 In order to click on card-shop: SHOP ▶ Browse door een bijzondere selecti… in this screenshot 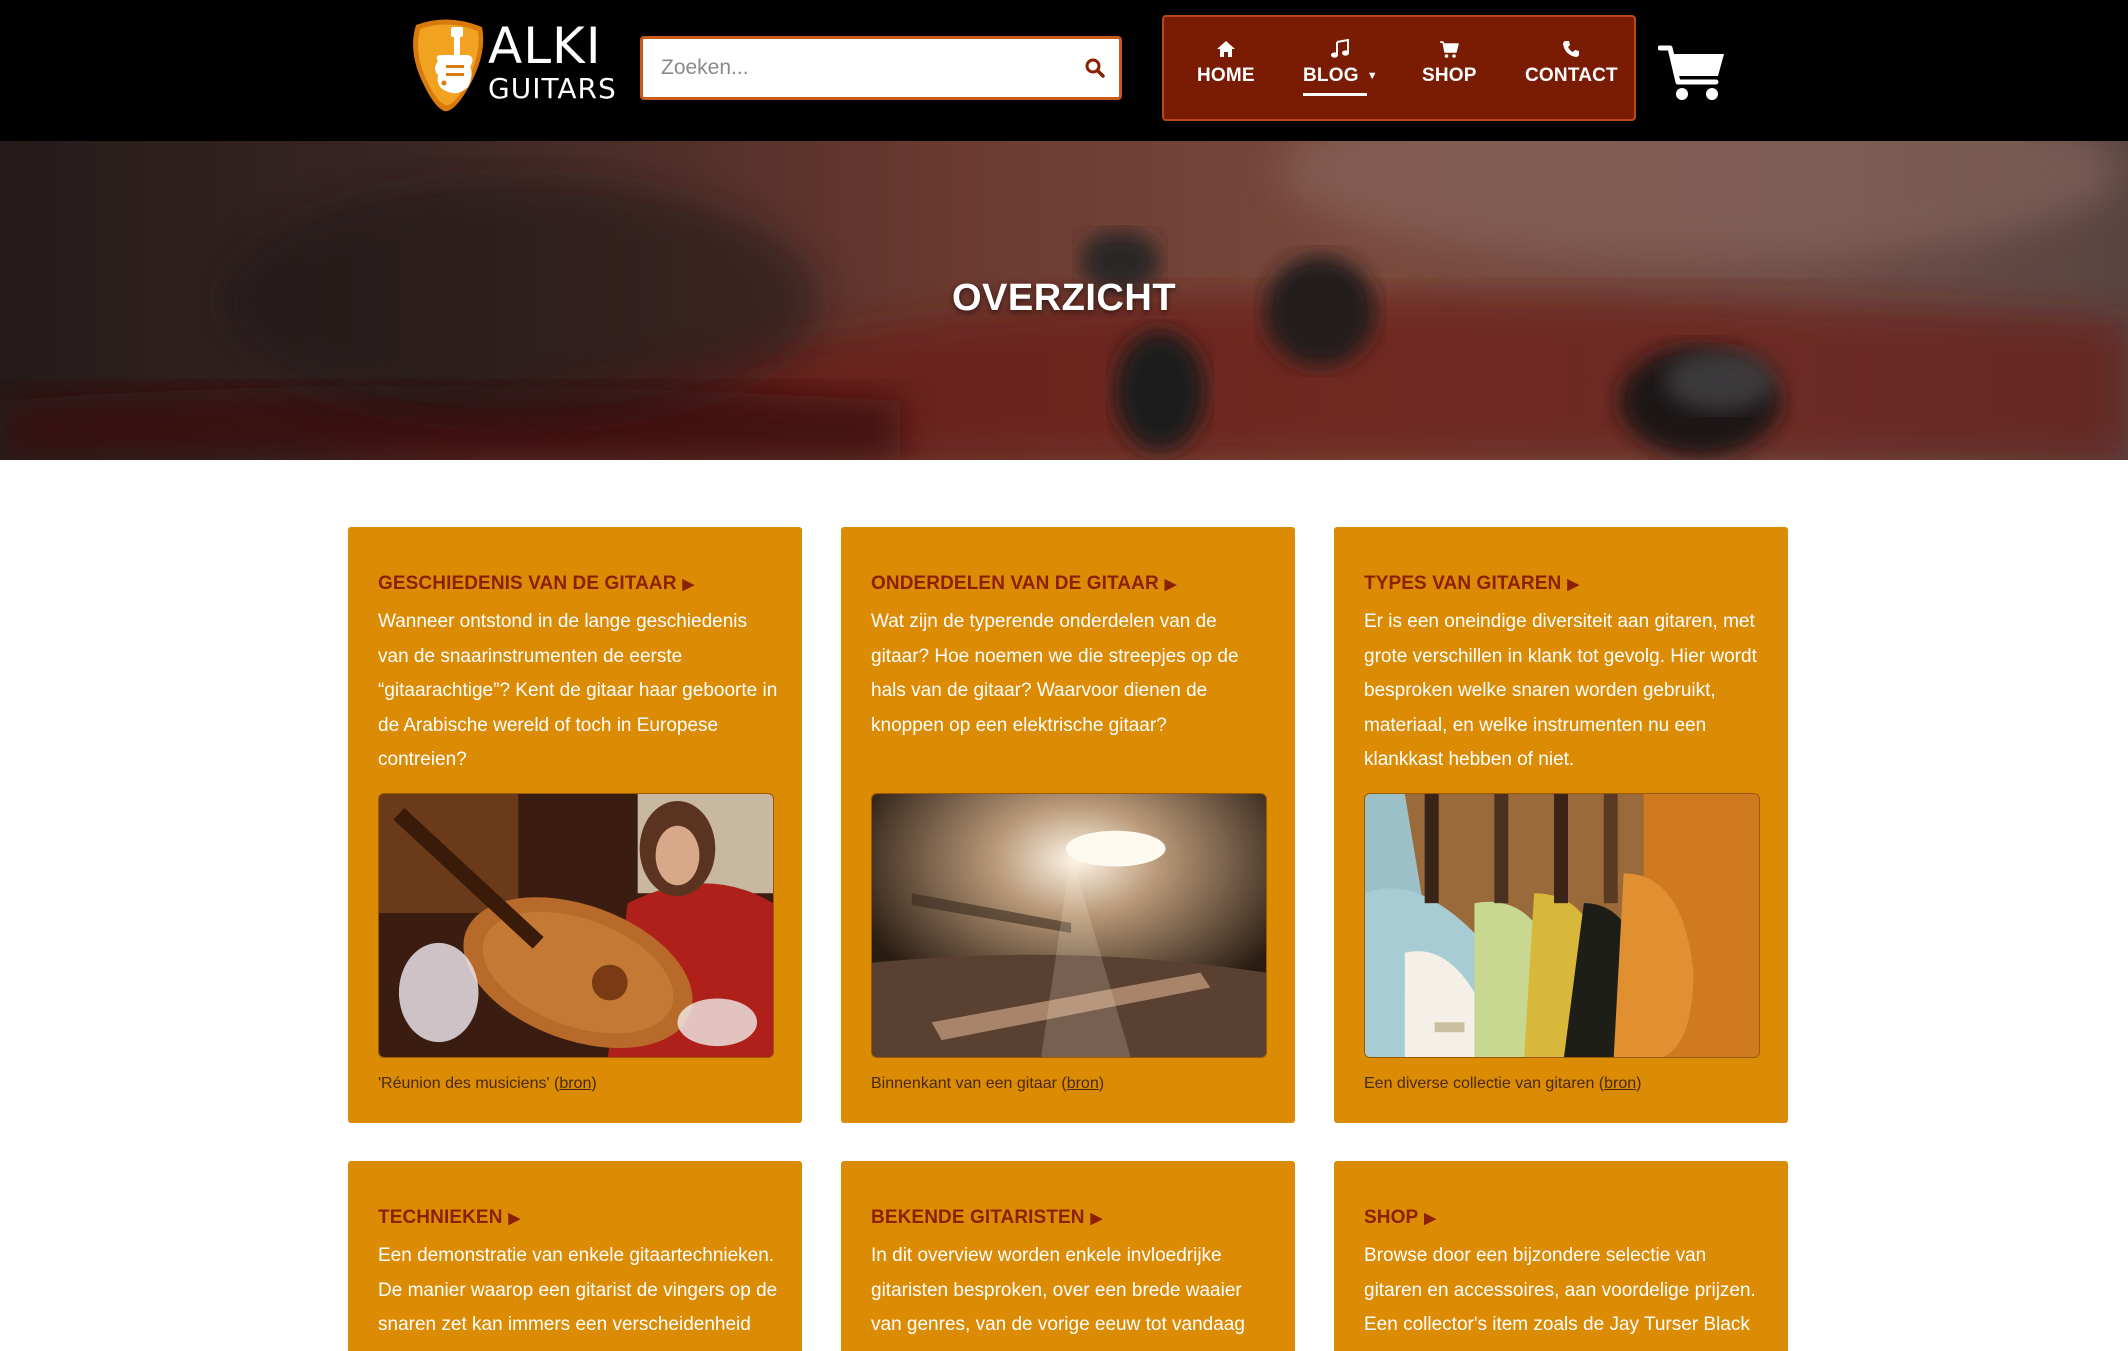, I will do `click(1561, 1256)`.